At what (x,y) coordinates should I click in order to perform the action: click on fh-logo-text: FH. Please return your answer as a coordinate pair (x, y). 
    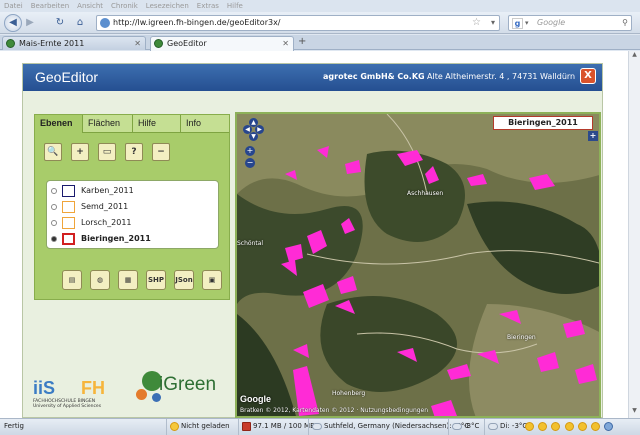
    Looking at the image, I should click on (93, 388).